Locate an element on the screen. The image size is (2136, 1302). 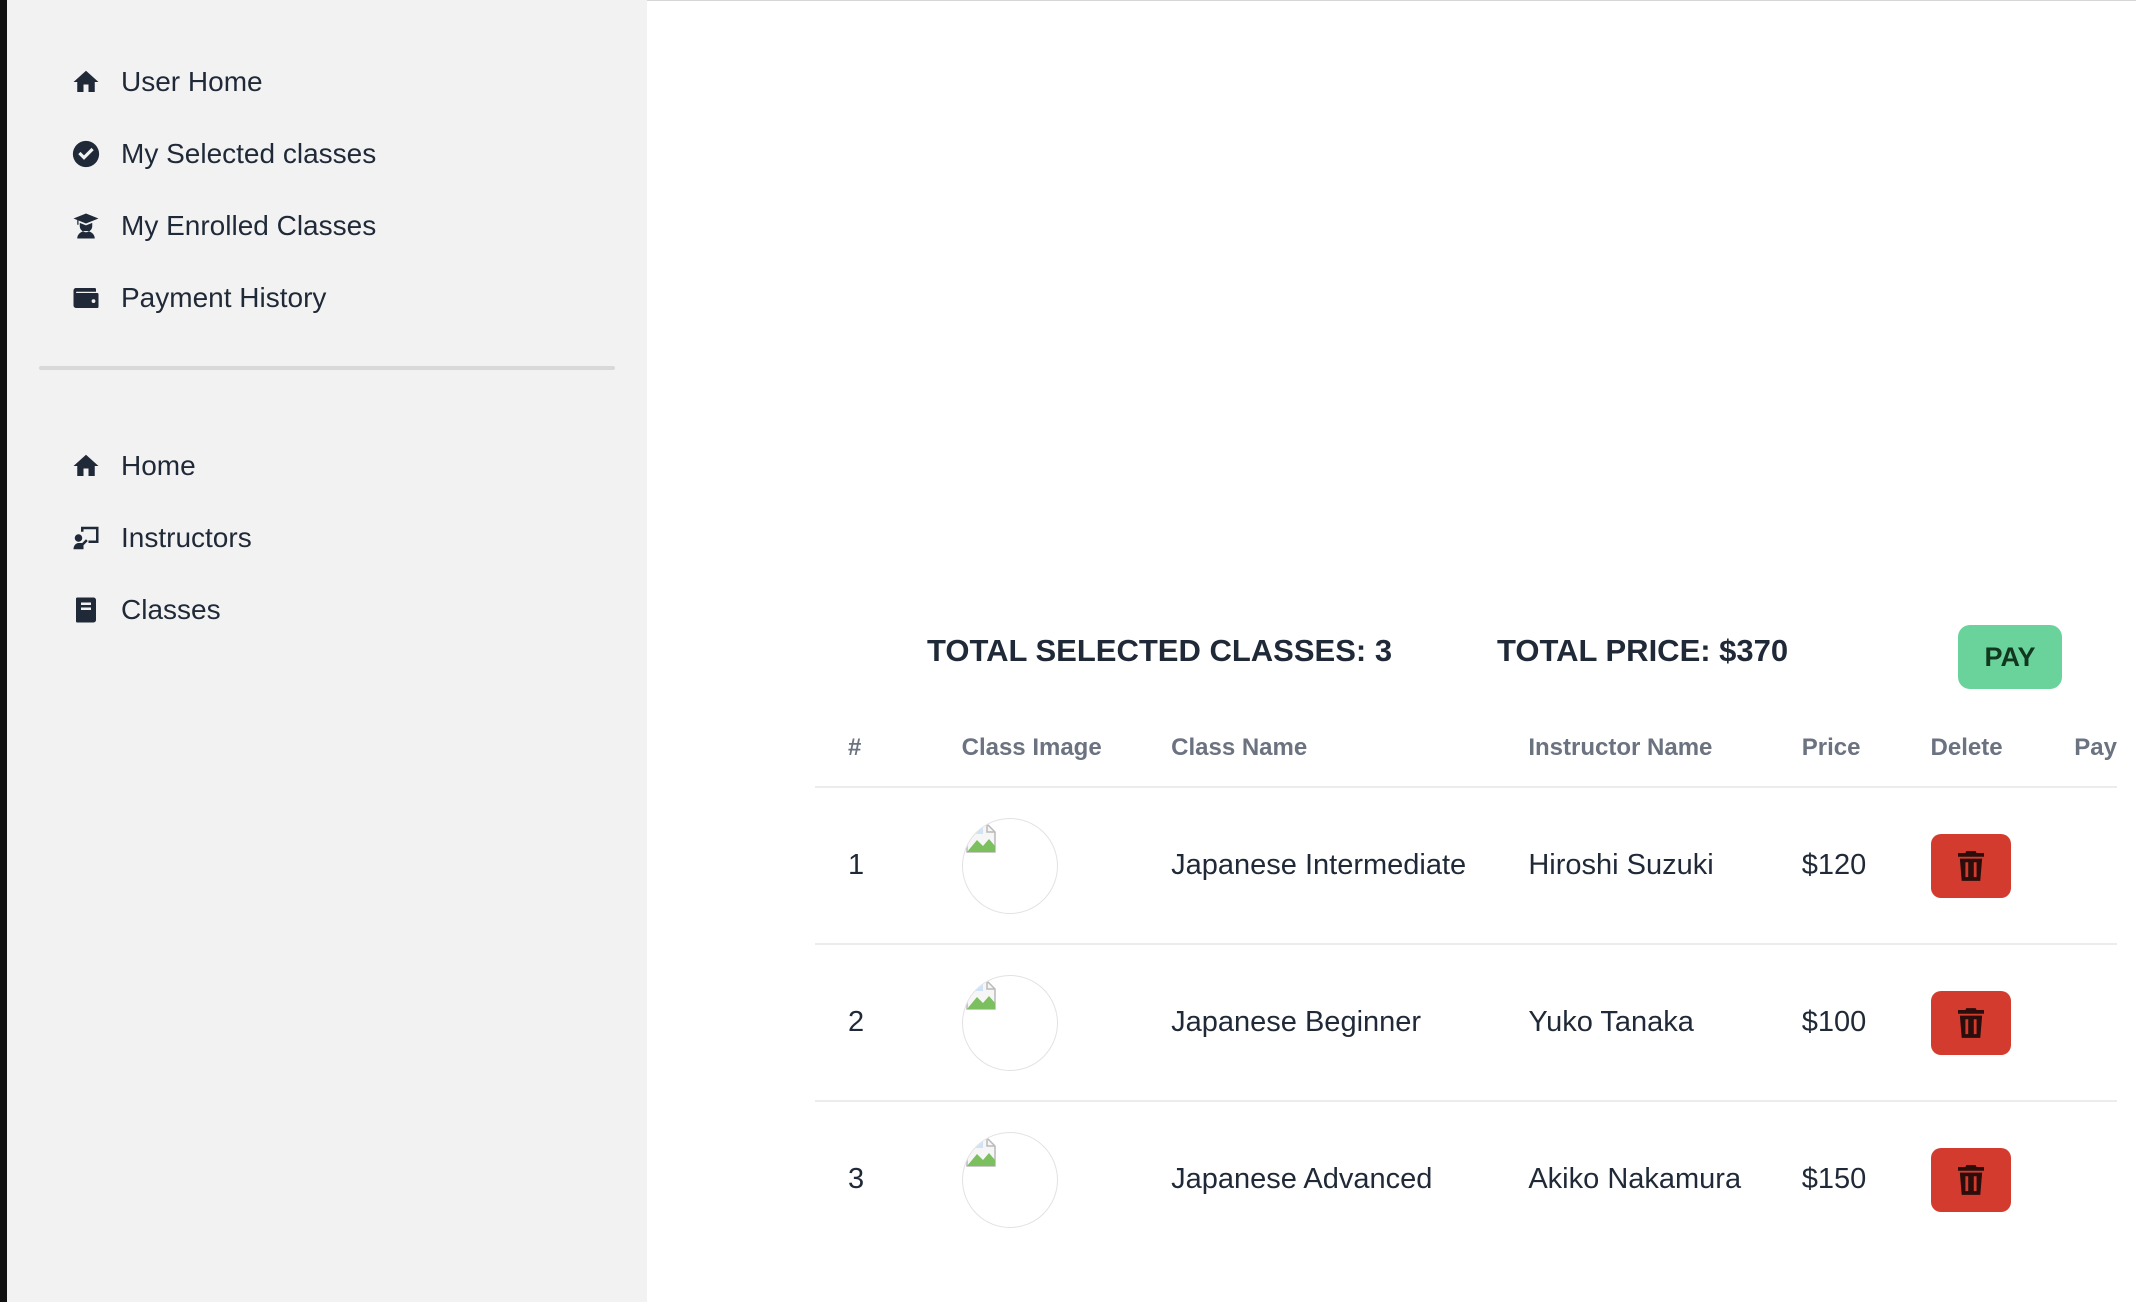
class-name: Japanese Advanced is located at coordinates (1302, 1179).